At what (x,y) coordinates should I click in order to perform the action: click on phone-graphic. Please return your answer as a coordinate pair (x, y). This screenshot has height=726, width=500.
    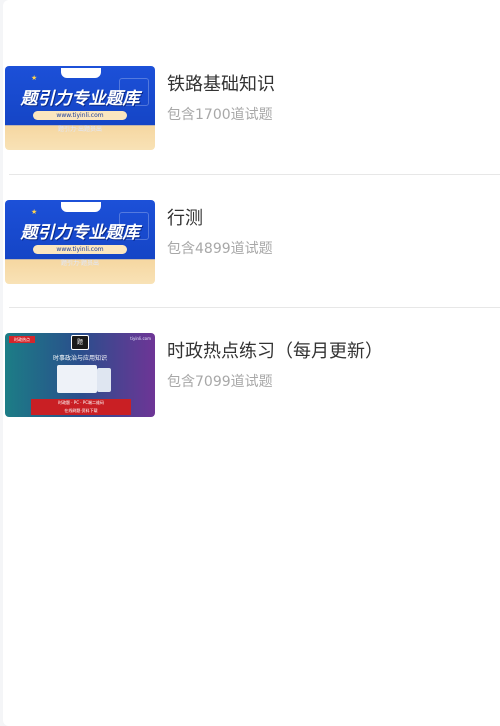
    Looking at the image, I should click on (104, 380).